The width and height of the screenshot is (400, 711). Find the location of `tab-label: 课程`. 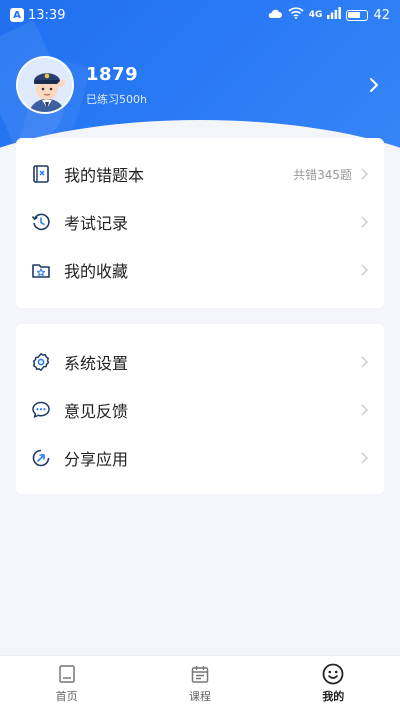

tab-label: 课程 is located at coordinates (199, 696).